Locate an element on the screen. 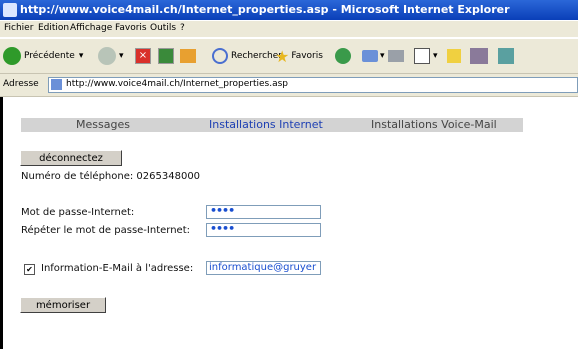 The width and height of the screenshot is (578, 349). stop-icon: × is located at coordinates (143, 56).